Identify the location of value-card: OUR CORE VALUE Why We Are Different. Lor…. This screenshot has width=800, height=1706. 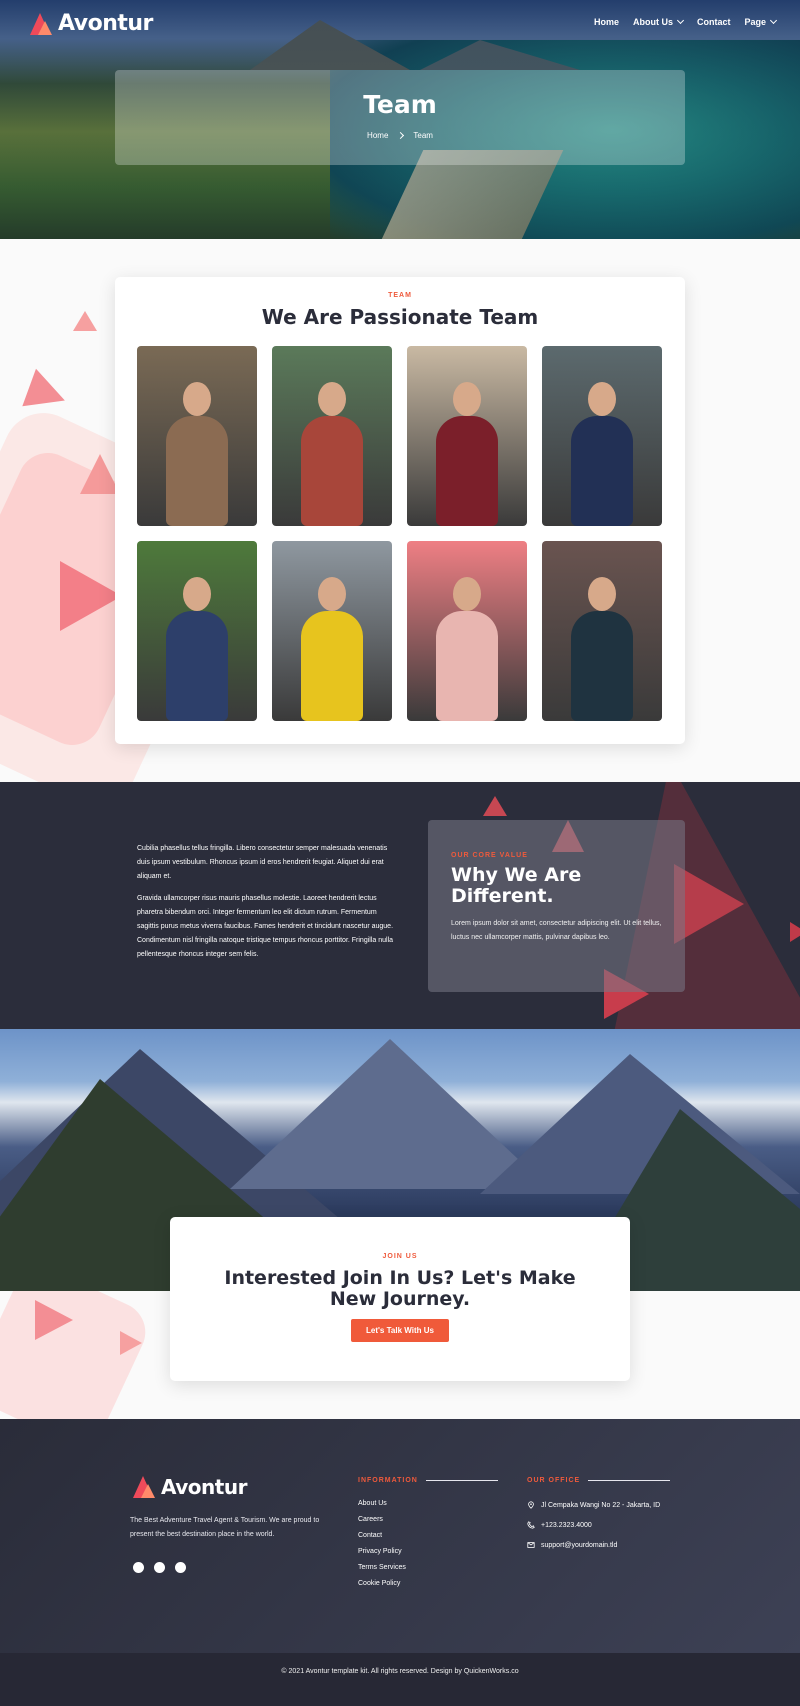
(556, 906).